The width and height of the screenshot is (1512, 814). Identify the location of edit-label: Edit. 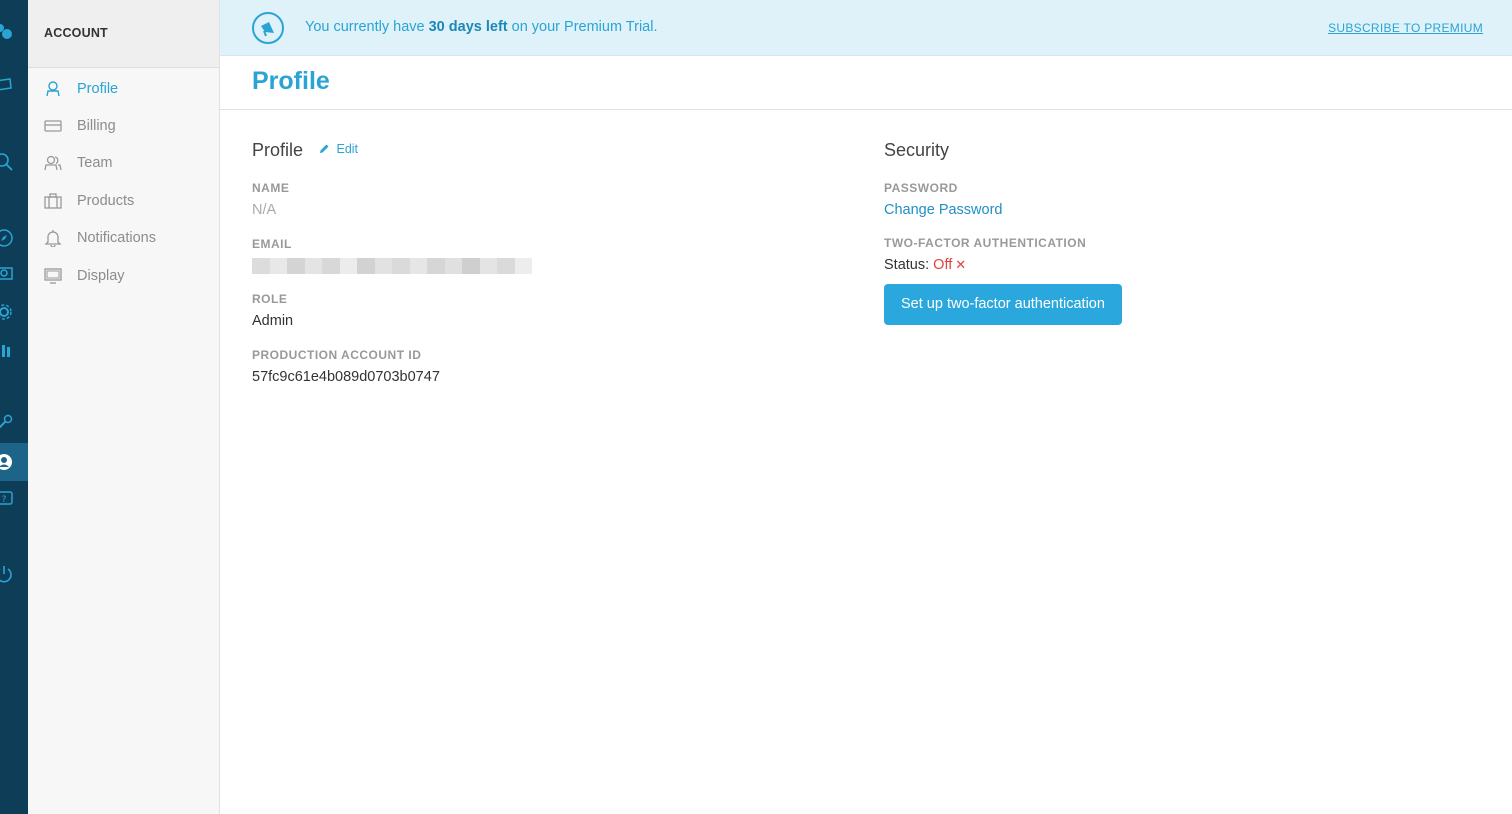
(347, 148).